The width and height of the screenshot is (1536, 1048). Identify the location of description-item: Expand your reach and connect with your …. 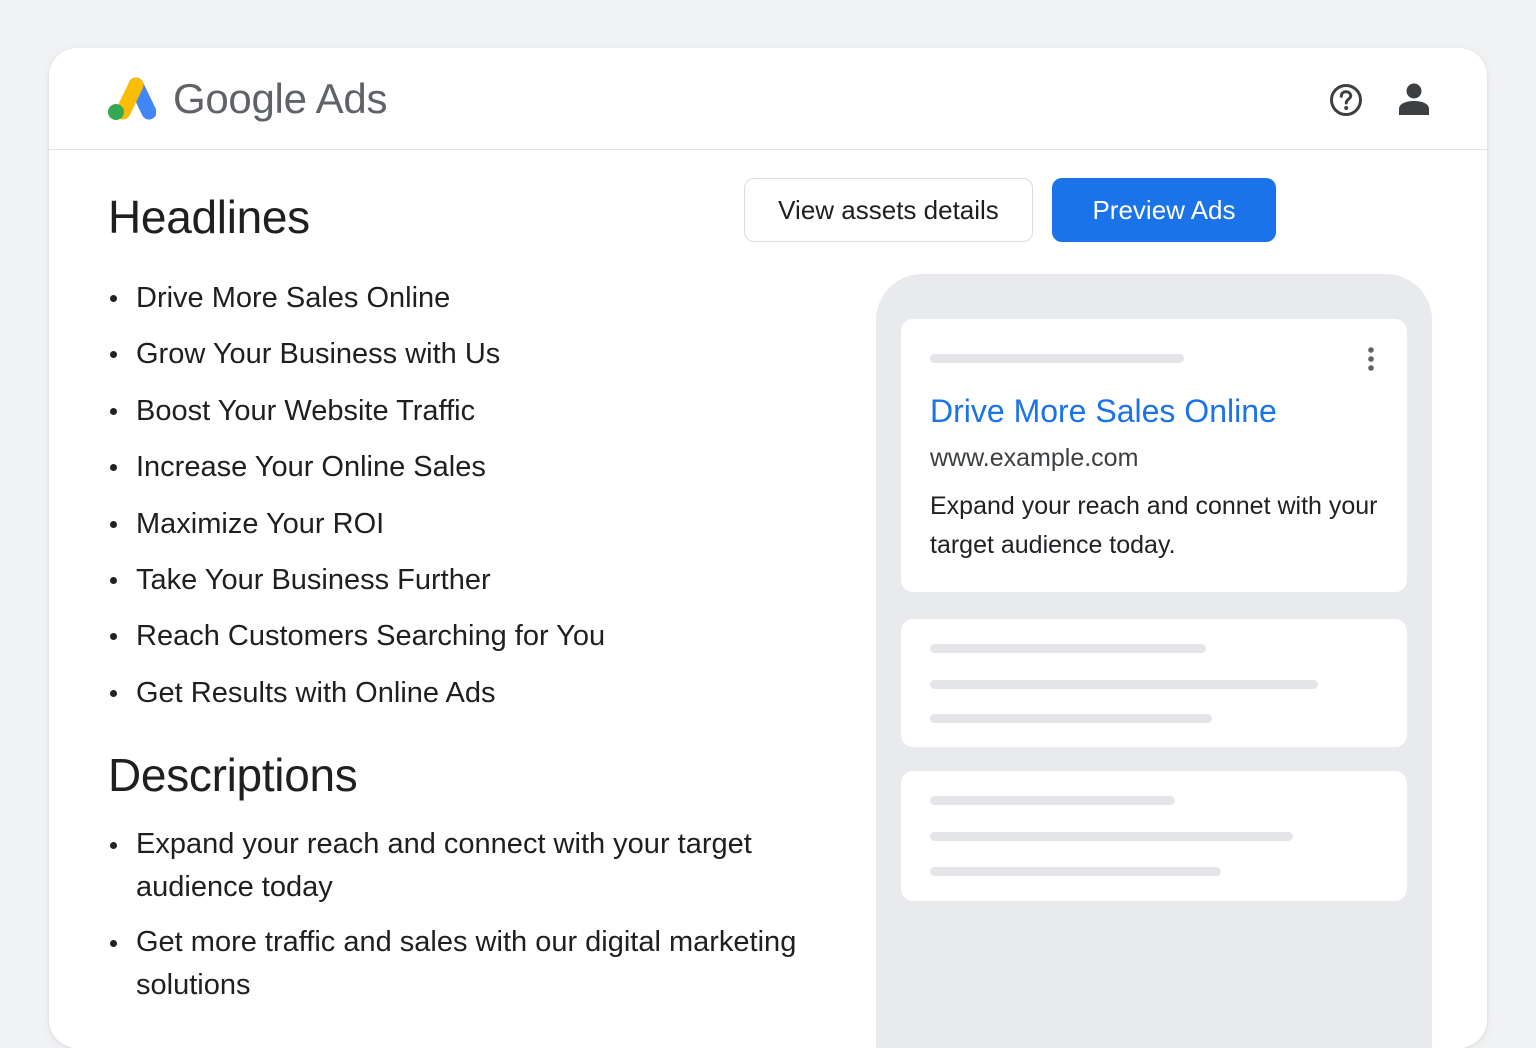
(468, 866).